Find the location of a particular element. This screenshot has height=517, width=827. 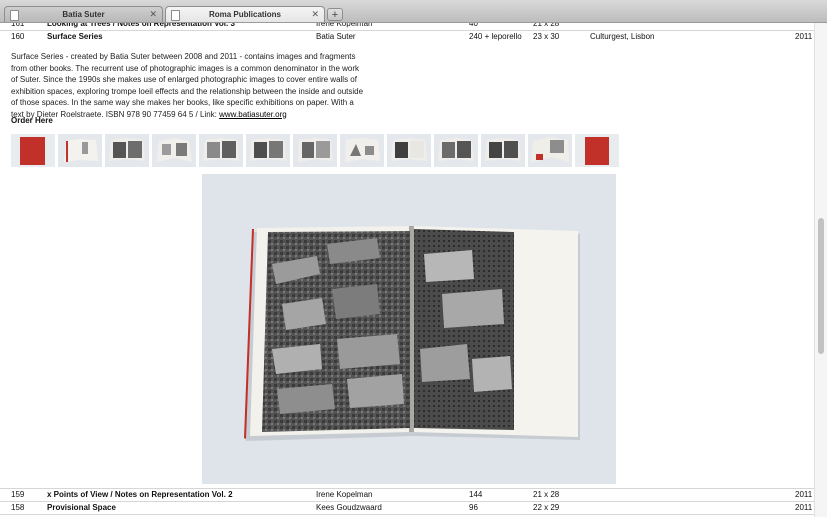

row-number: 160 is located at coordinates (18, 36).